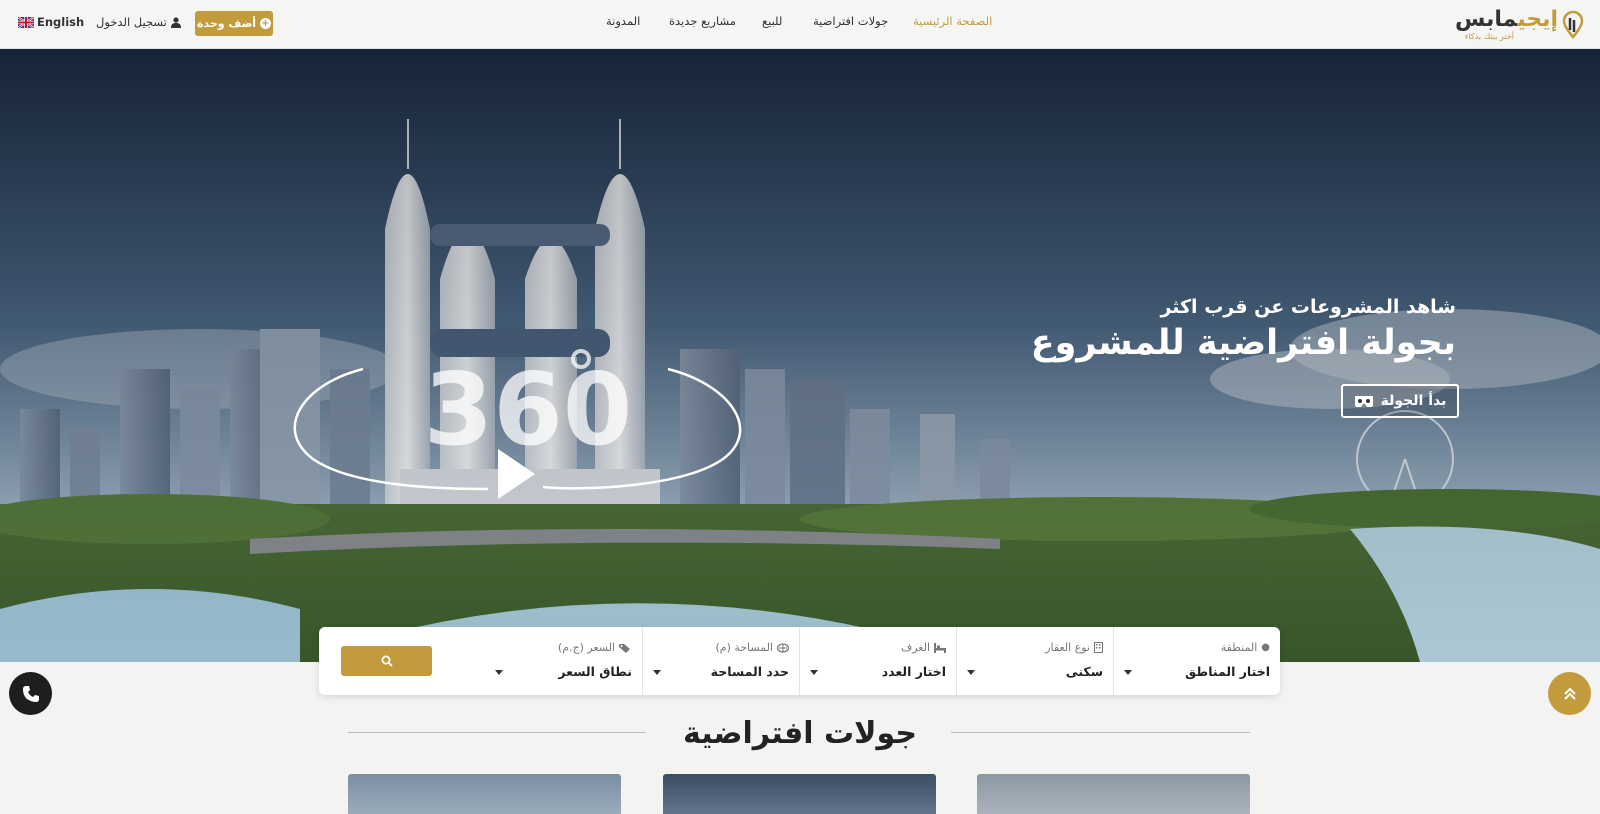 The width and height of the screenshot is (1600, 814). What do you see at coordinates (1197, 661) in the screenshot?
I see `search-field-region: ● المنطقة اختار المناطق` at bounding box center [1197, 661].